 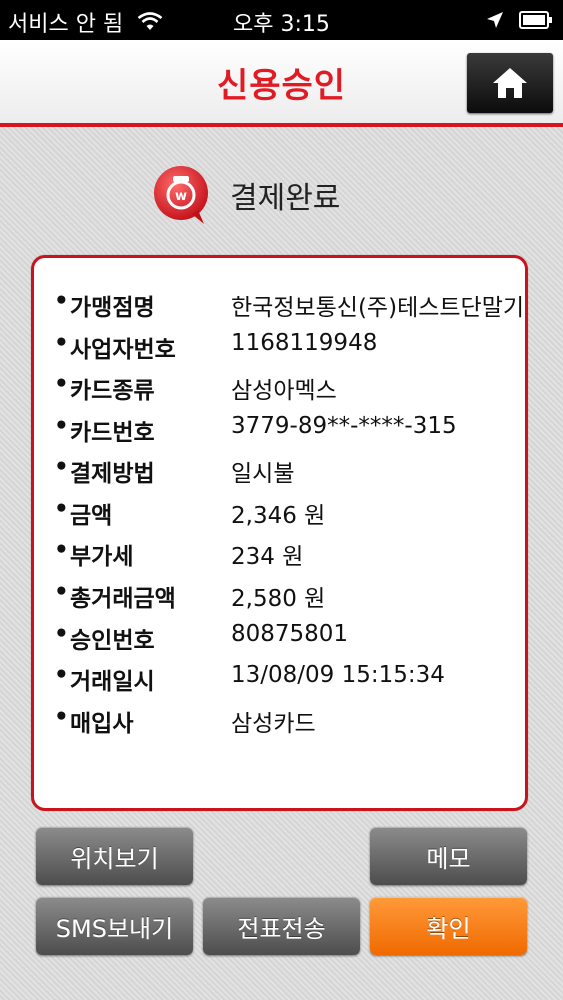 I want to click on home-icon, so click(x=510, y=83).